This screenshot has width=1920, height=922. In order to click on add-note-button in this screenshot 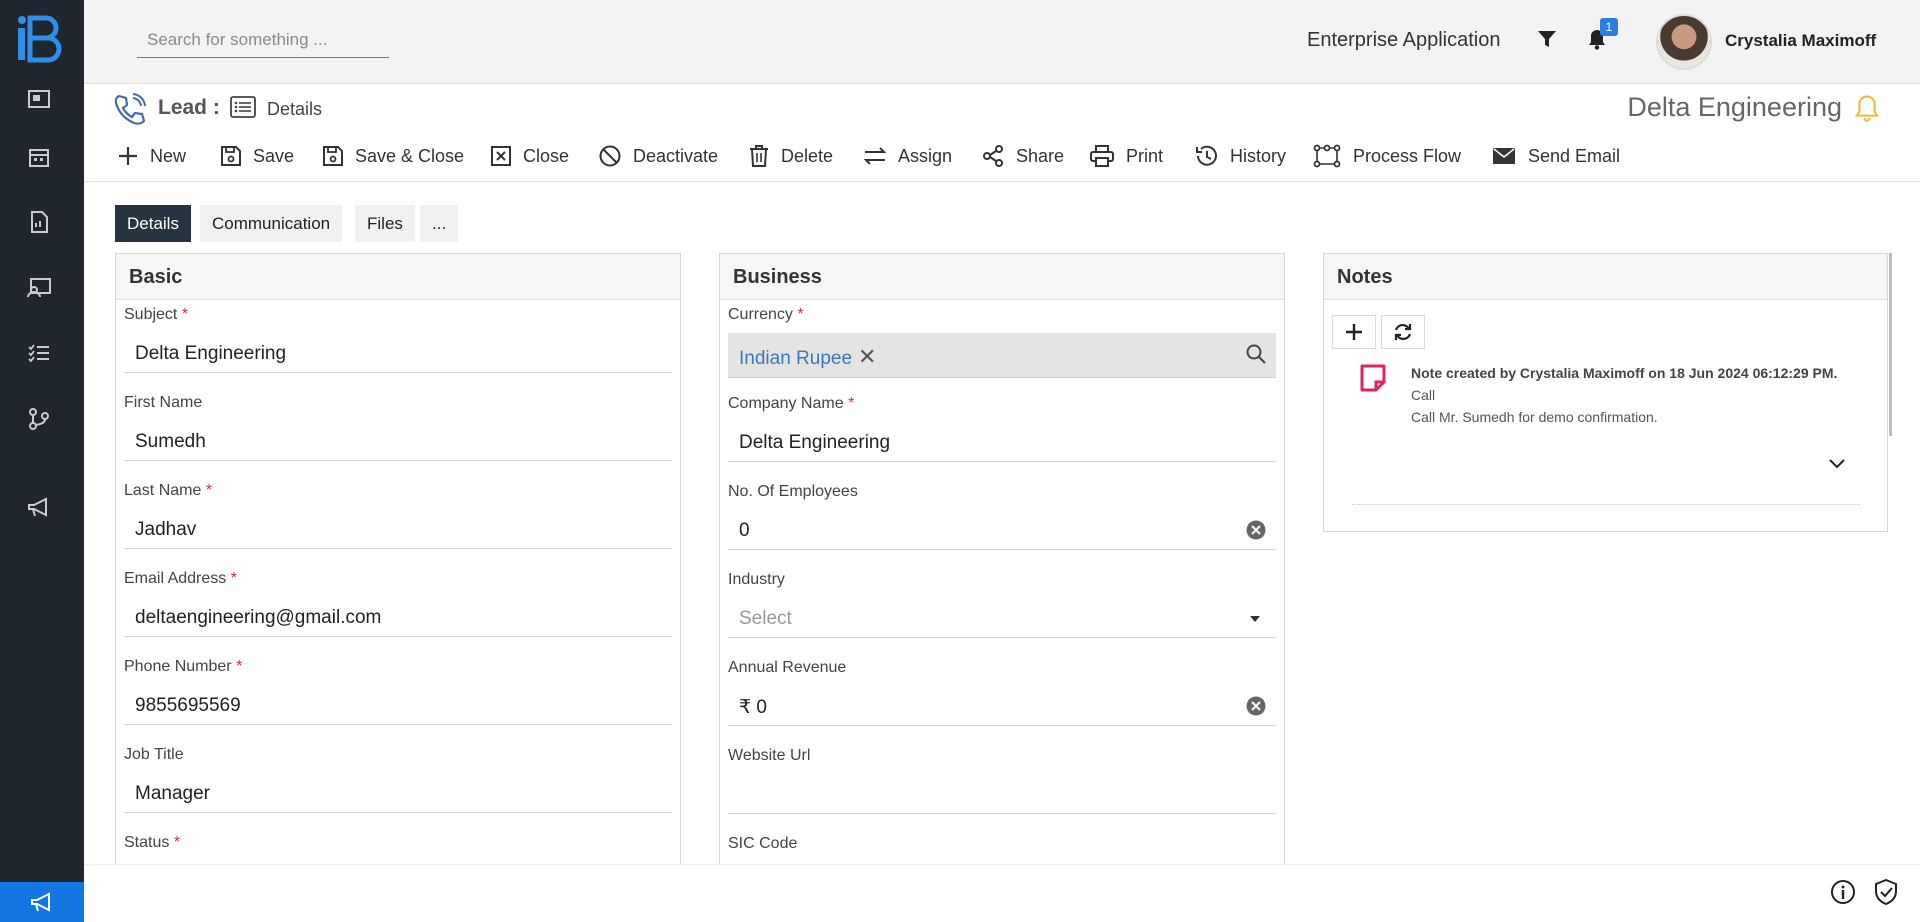, I will do `click(1354, 332)`.